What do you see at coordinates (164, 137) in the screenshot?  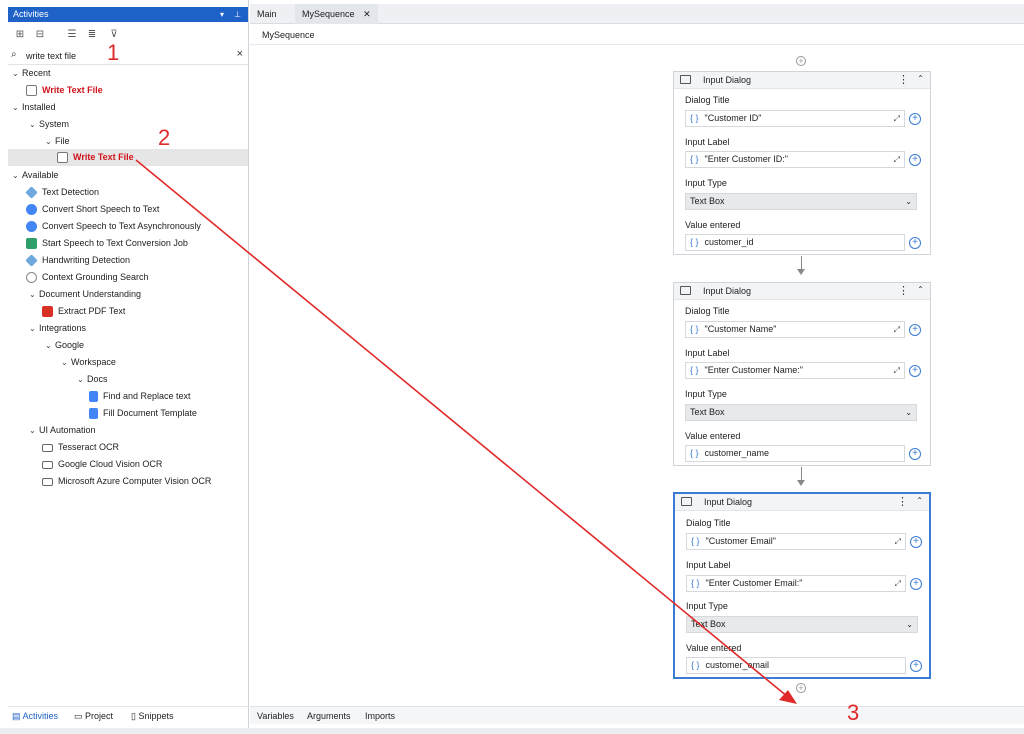 I see `annotation-2: 2` at bounding box center [164, 137].